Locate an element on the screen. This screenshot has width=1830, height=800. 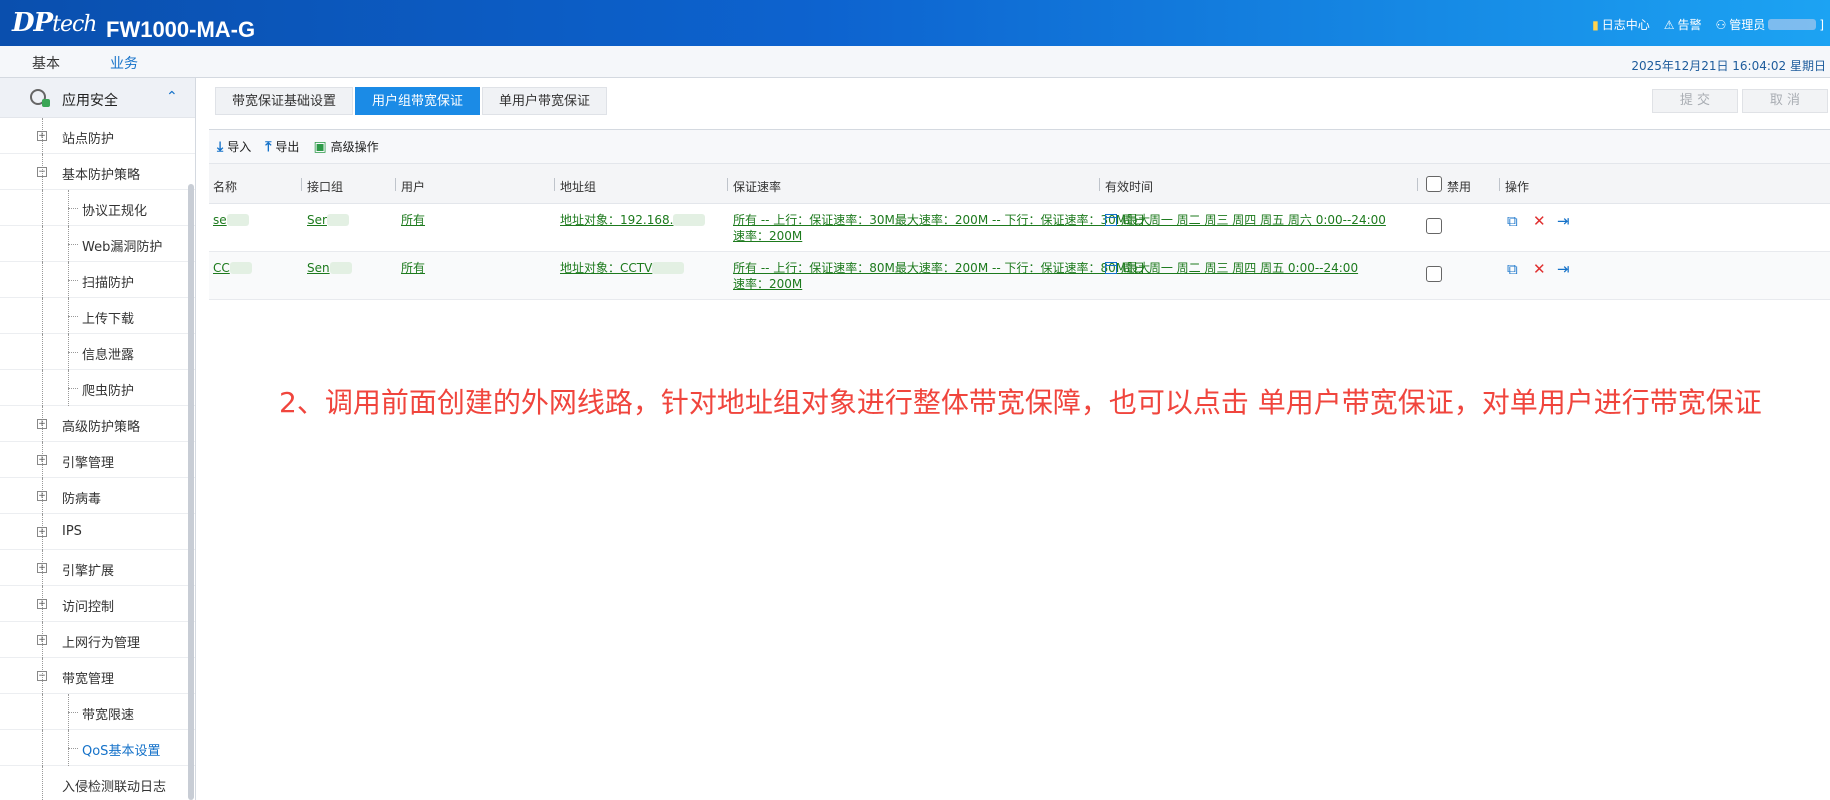
sidebar-section-label: 应用安全 is located at coordinates (90, 101).